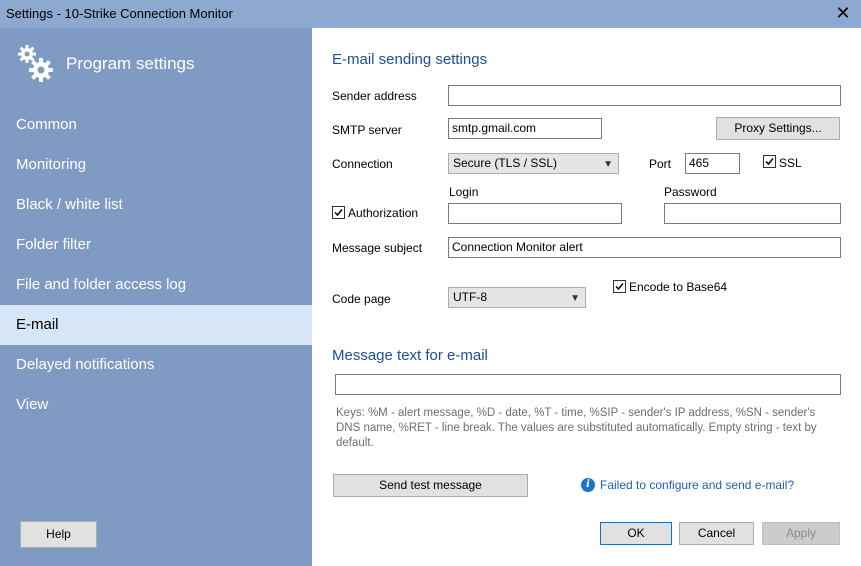 The image size is (861, 566). What do you see at coordinates (660, 164) in the screenshot?
I see `port-label: Port` at bounding box center [660, 164].